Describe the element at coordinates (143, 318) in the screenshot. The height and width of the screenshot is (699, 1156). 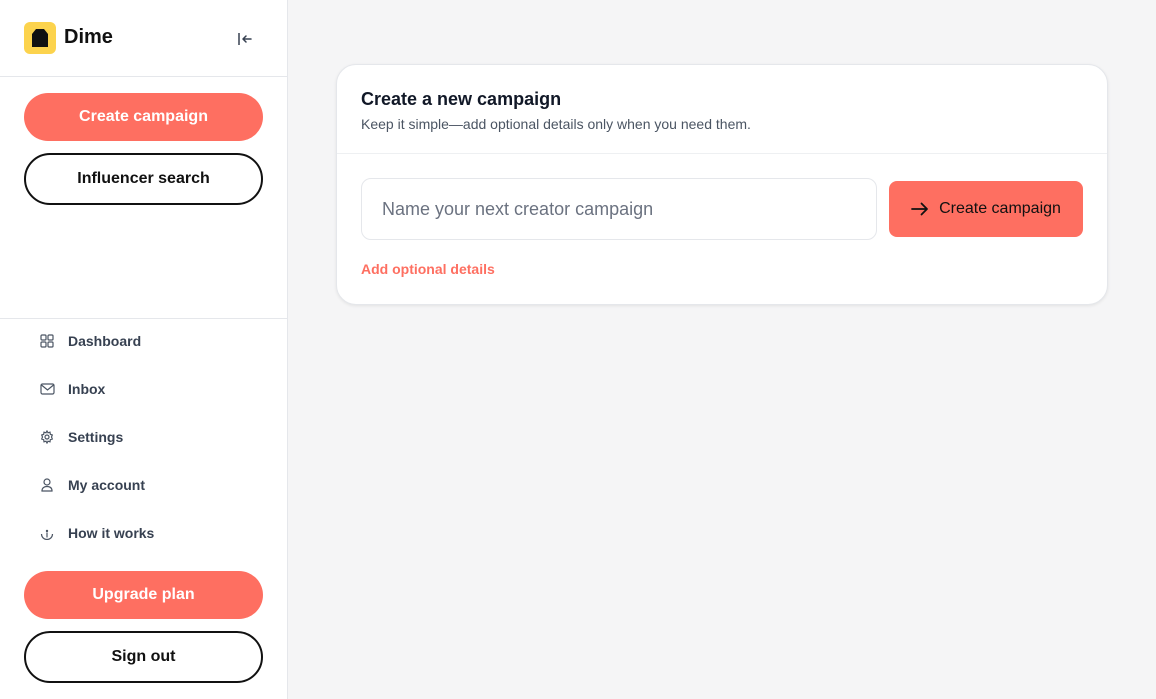
I see `sidebar-divider` at that location.